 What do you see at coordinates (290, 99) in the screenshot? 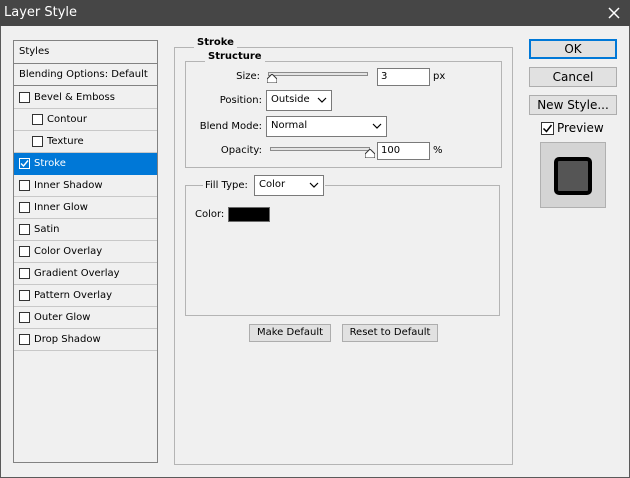
I see `position-value: Outside` at bounding box center [290, 99].